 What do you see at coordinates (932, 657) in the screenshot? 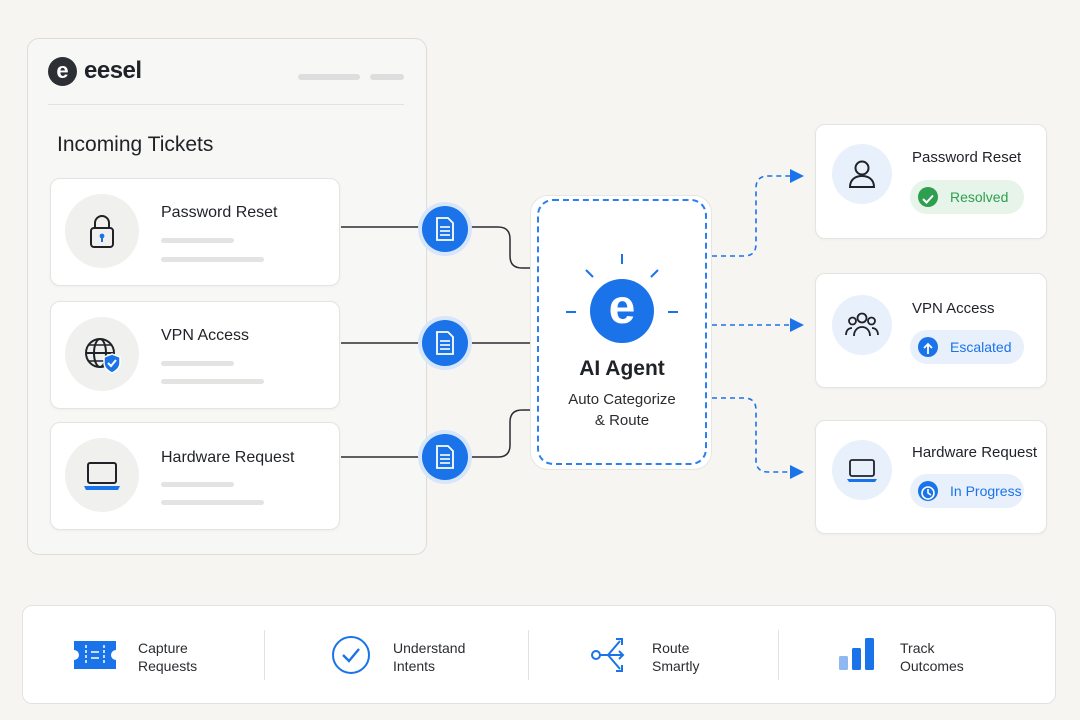
I see `step-track-outcomes: Track Outcomes` at bounding box center [932, 657].